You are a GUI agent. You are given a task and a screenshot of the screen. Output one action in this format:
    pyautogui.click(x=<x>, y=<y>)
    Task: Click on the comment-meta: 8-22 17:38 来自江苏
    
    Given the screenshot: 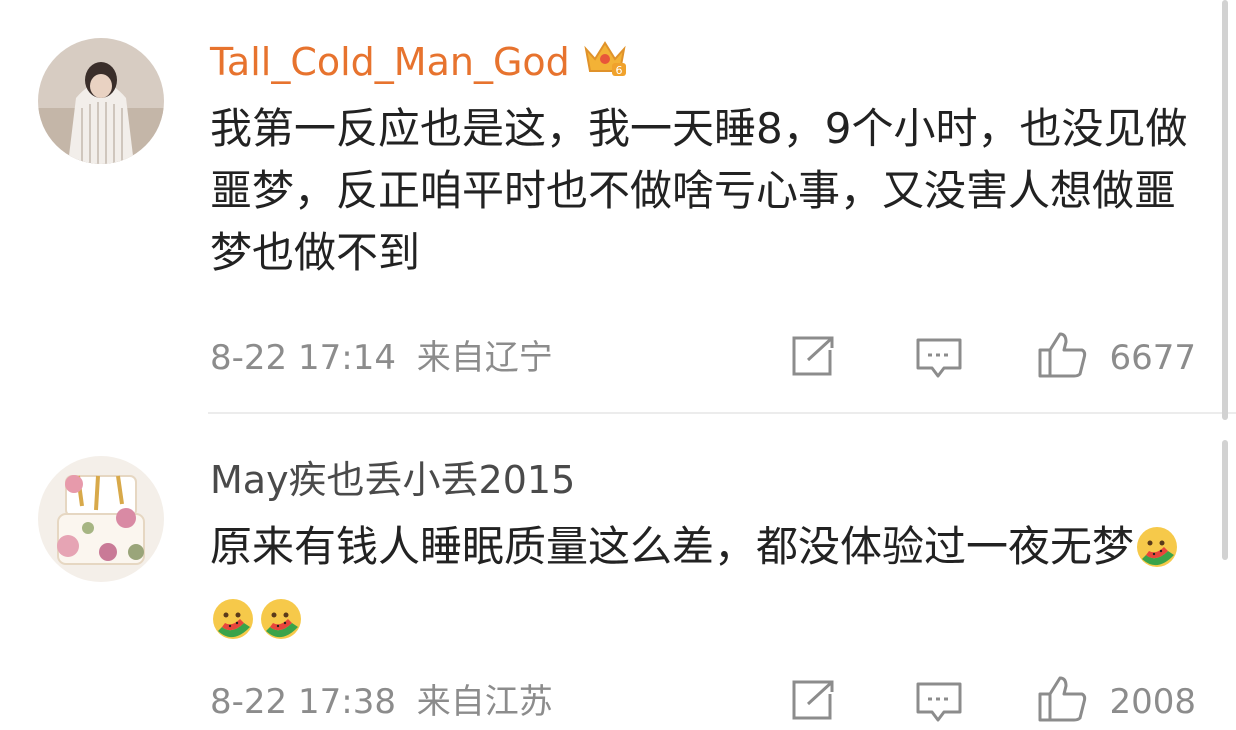 What is the action you would take?
    pyautogui.click(x=381, y=702)
    